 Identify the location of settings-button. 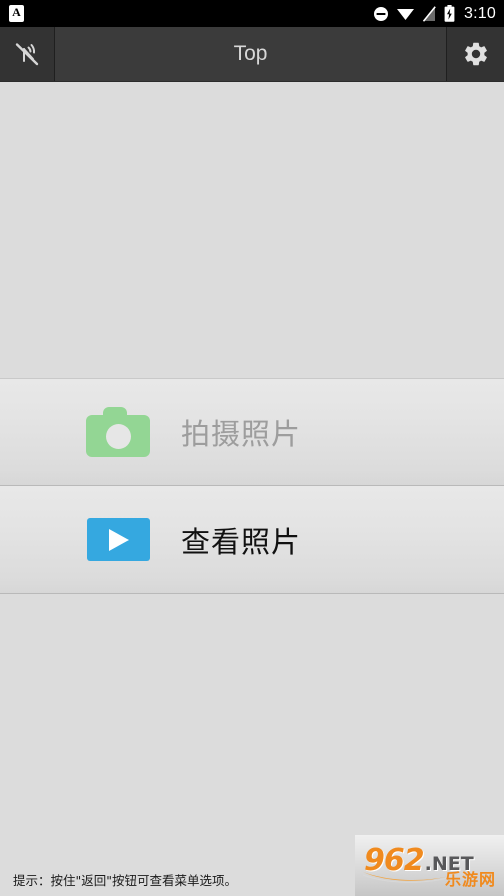
(475, 54).